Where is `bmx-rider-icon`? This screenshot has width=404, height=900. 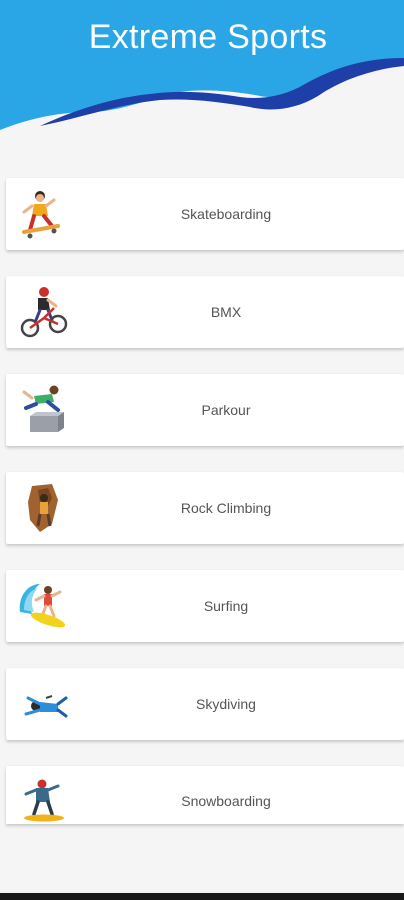 bmx-rider-icon is located at coordinates (44, 312).